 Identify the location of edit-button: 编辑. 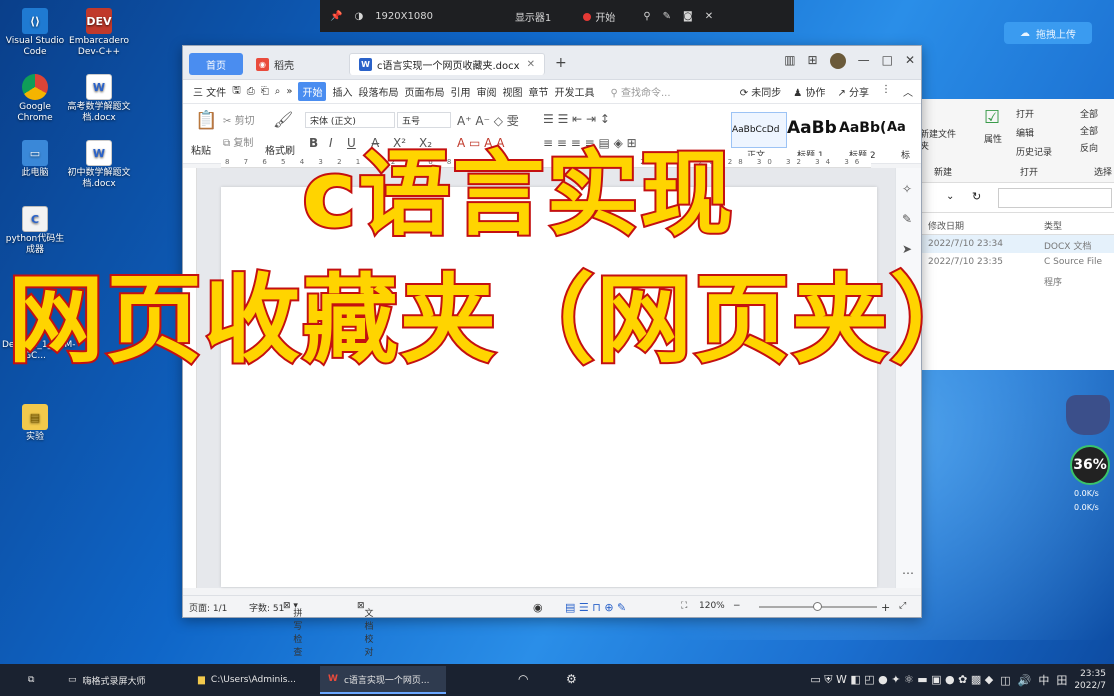
(1025, 132).